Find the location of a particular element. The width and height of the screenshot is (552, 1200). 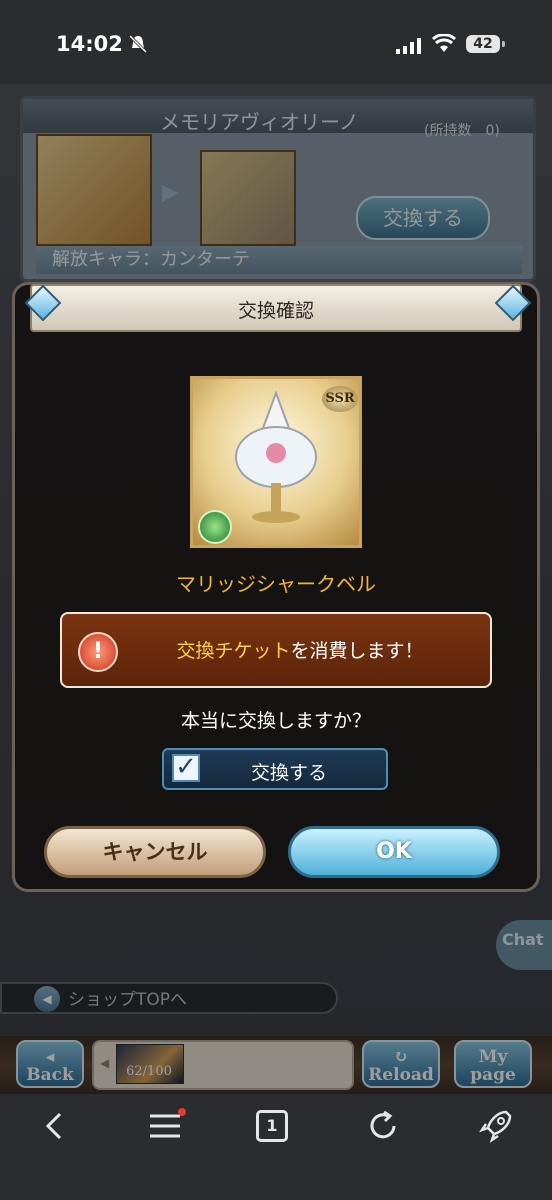

warning-icon: ! is located at coordinates (98, 652).